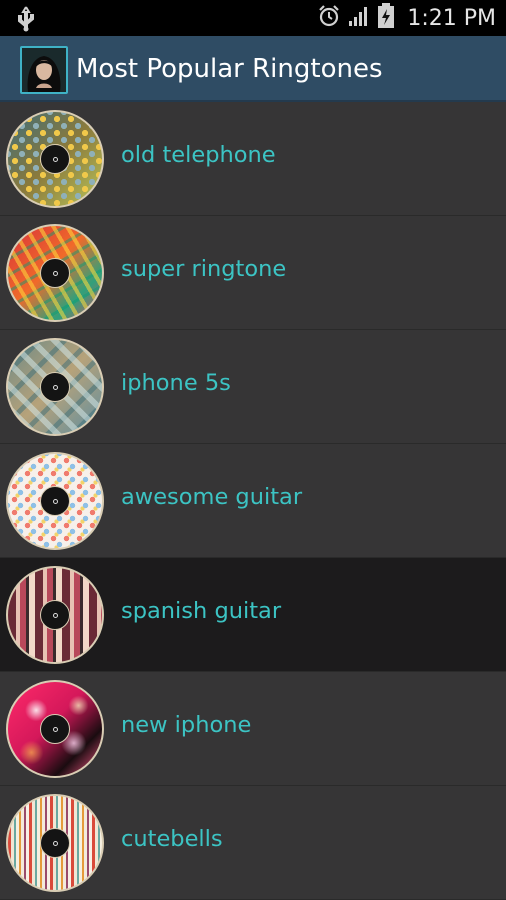 The image size is (506, 900). I want to click on ringtone-label: old telephone, so click(198, 155).